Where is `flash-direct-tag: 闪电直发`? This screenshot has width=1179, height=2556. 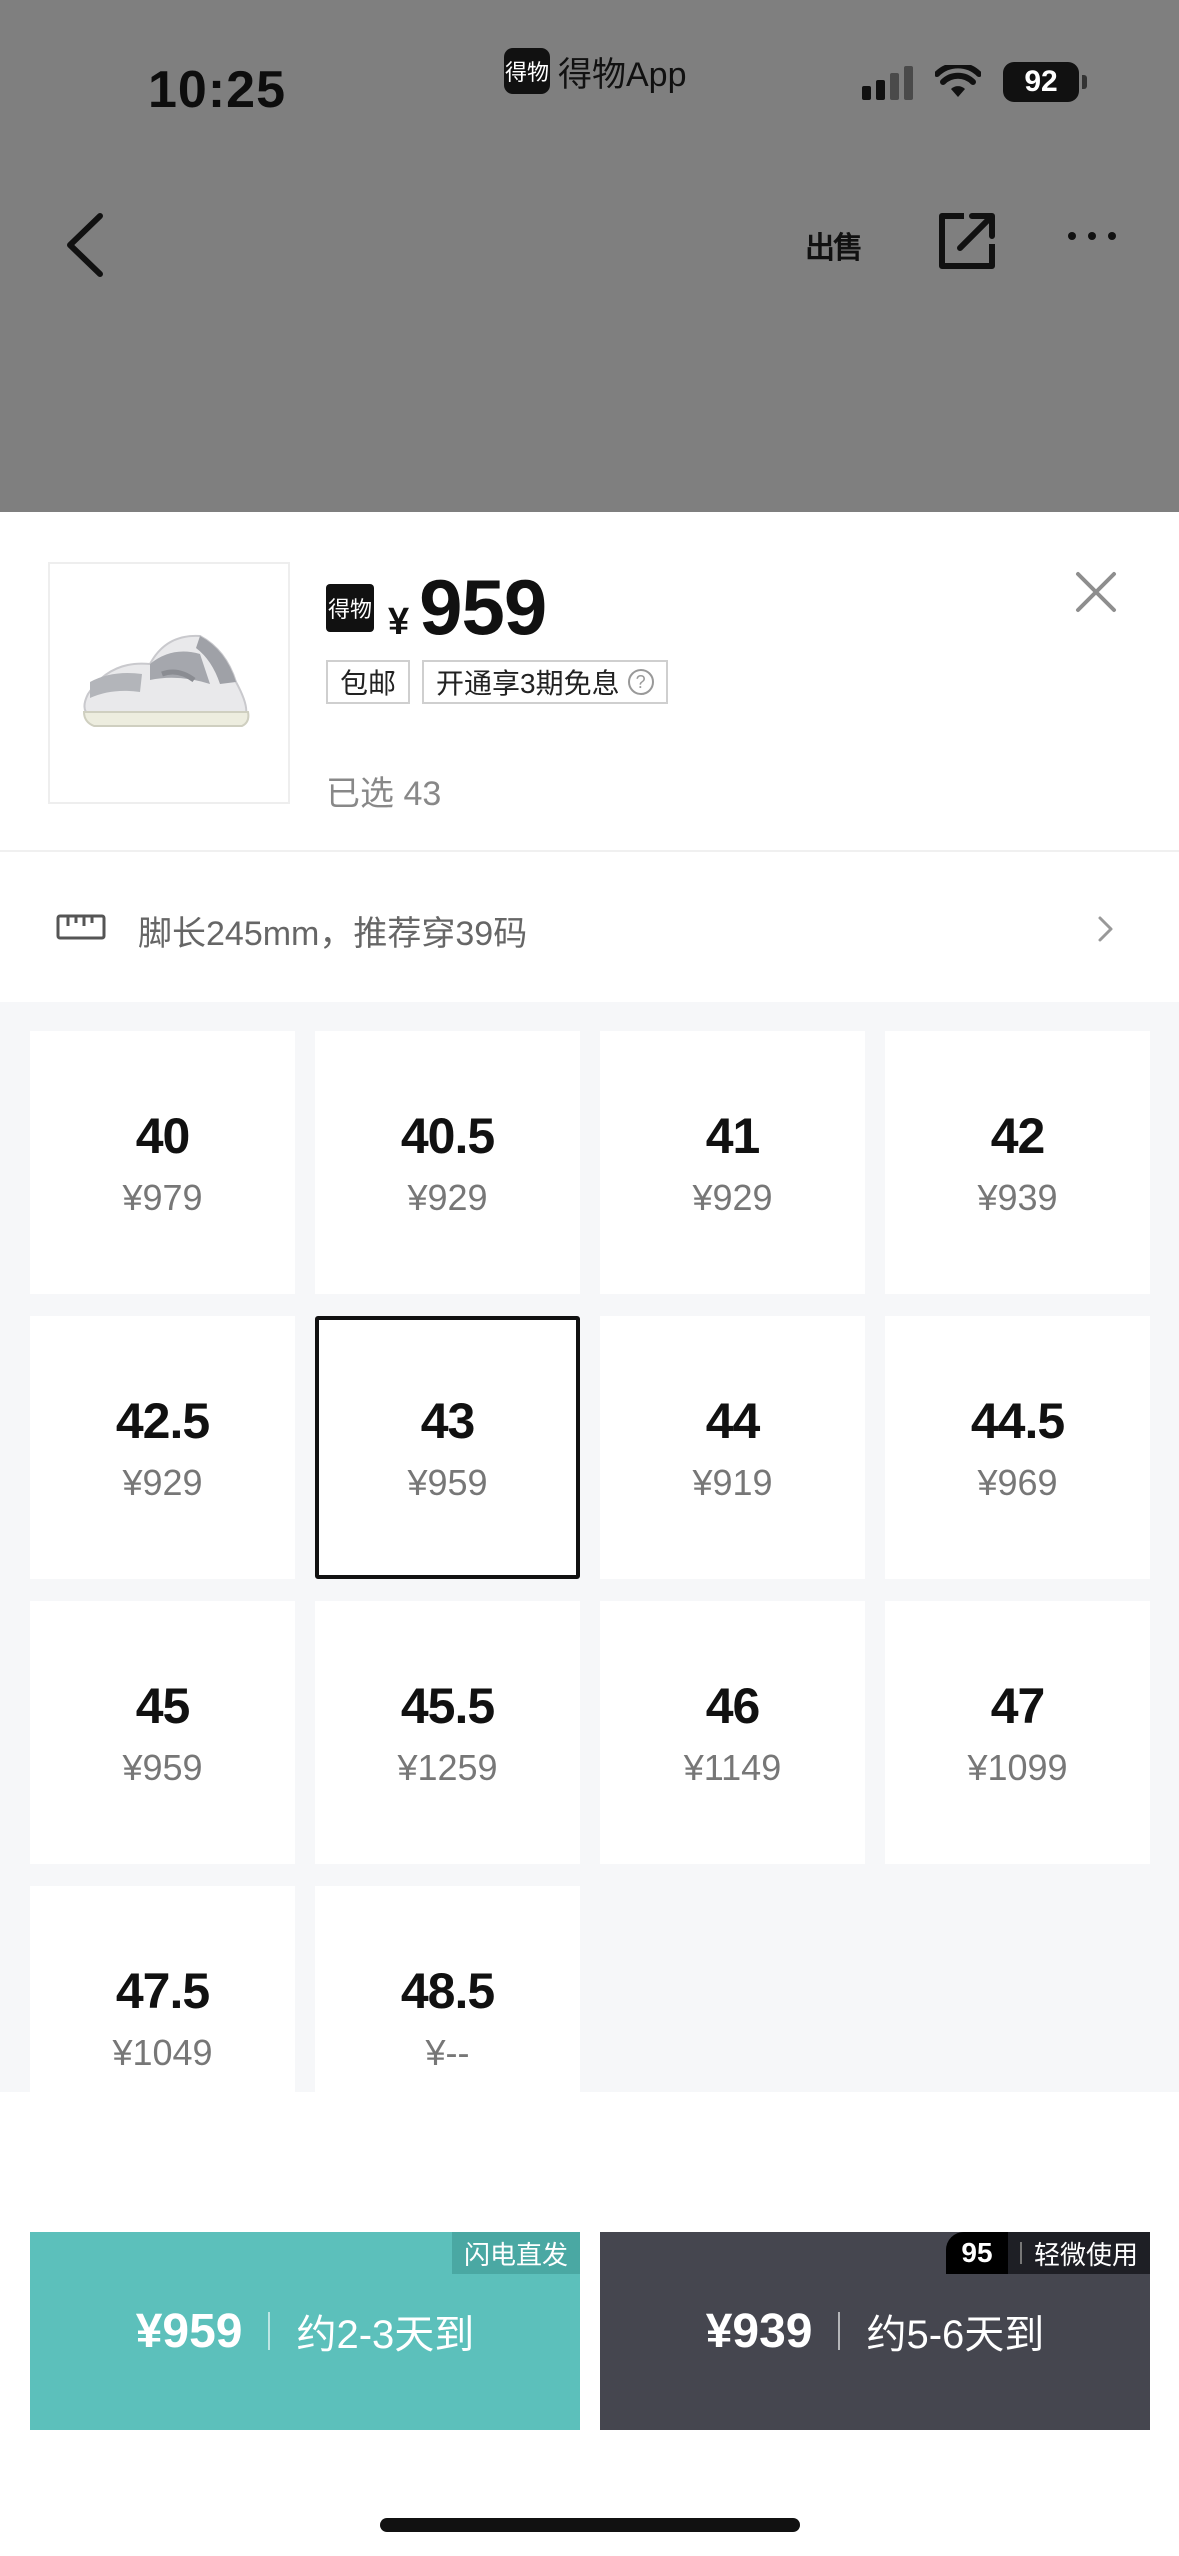 flash-direct-tag: 闪电直发 is located at coordinates (515, 2253).